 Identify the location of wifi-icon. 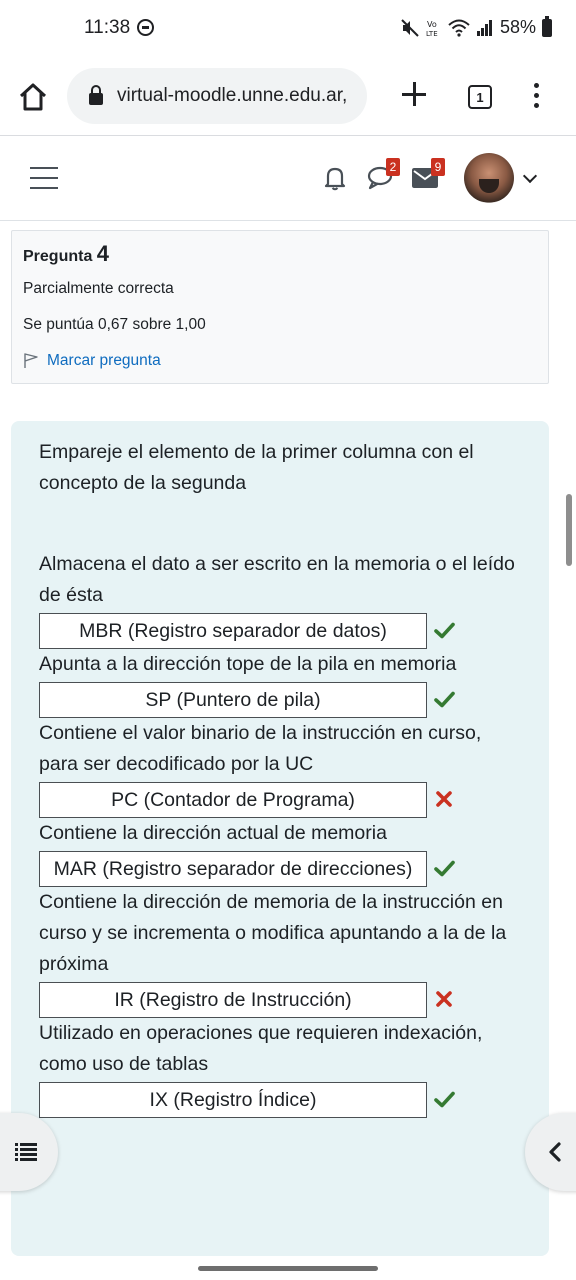
(459, 28).